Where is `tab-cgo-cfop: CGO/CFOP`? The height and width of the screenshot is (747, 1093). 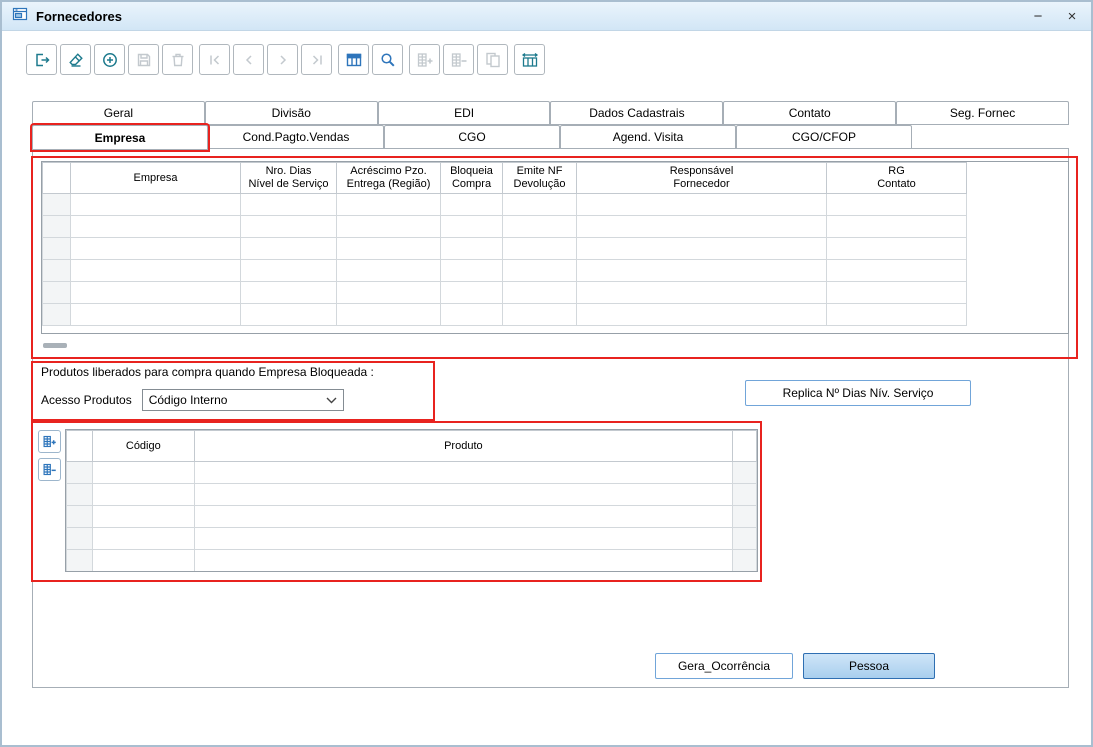
tab-cgo-cfop: CGO/CFOP is located at coordinates (824, 137).